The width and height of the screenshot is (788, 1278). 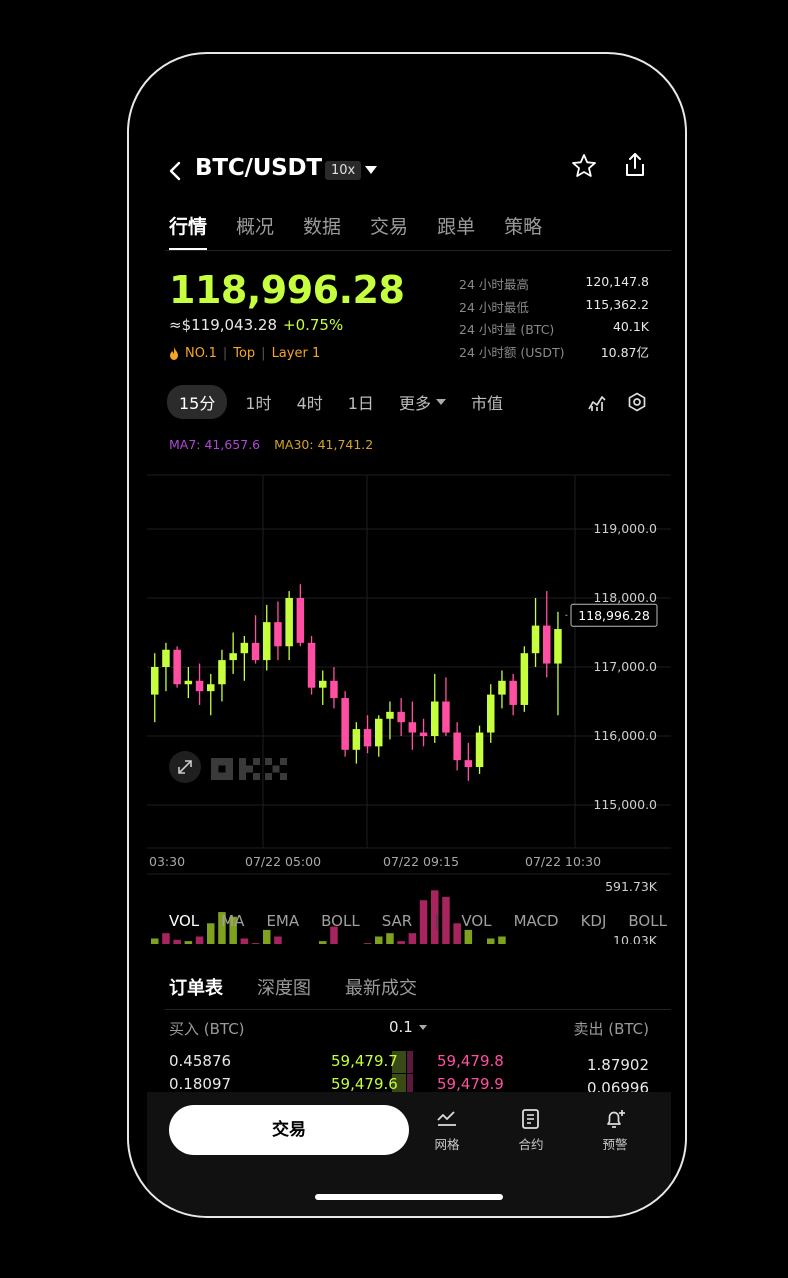 What do you see at coordinates (614, 615) in the screenshot?
I see `current-price-label: 118,996.28` at bounding box center [614, 615].